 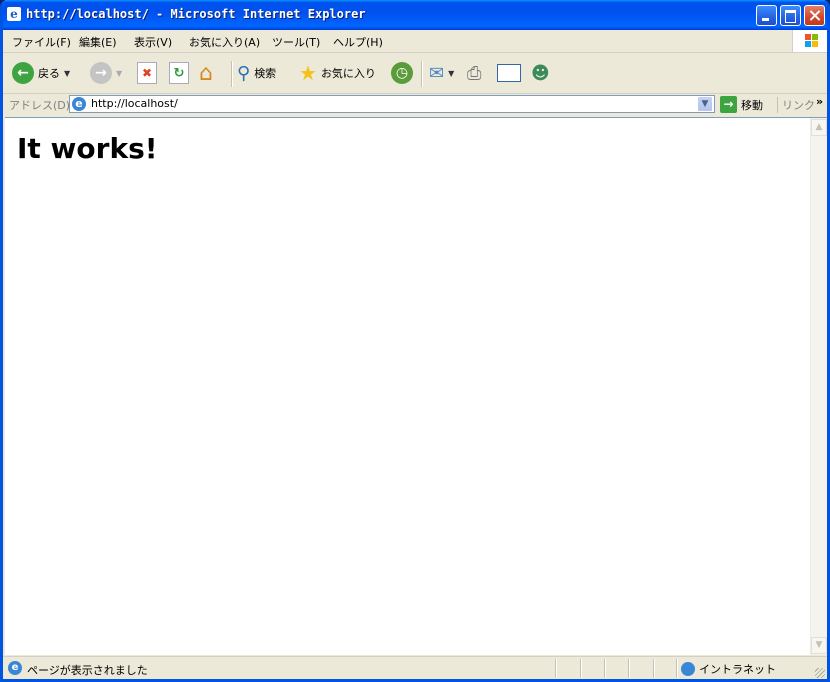 I want to click on favorites-button: ★ お気に入り, so click(x=337, y=73).